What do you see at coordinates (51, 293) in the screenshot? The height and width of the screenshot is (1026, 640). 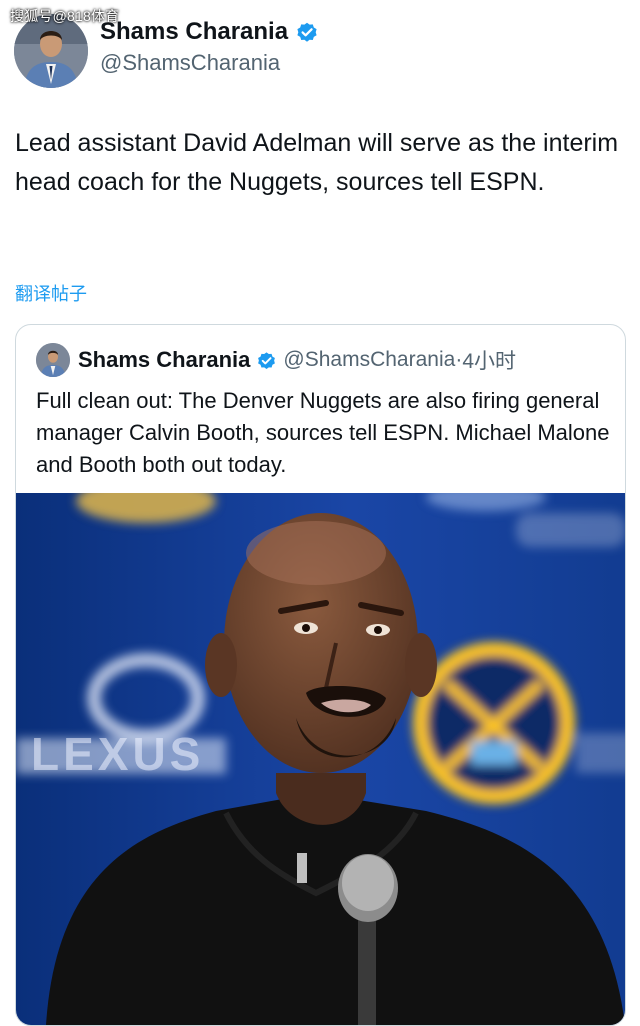 I see `translate-post-link: 翻译帖子` at bounding box center [51, 293].